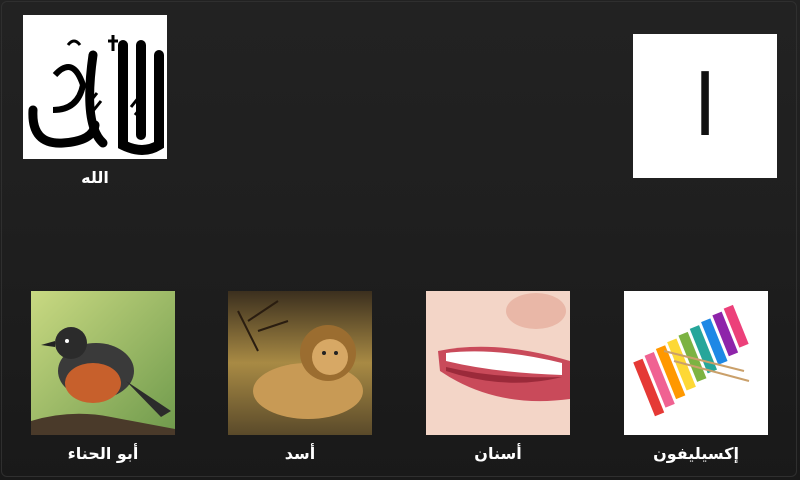 This screenshot has height=480, width=800. I want to click on current-letter-tile: ا, so click(705, 106).